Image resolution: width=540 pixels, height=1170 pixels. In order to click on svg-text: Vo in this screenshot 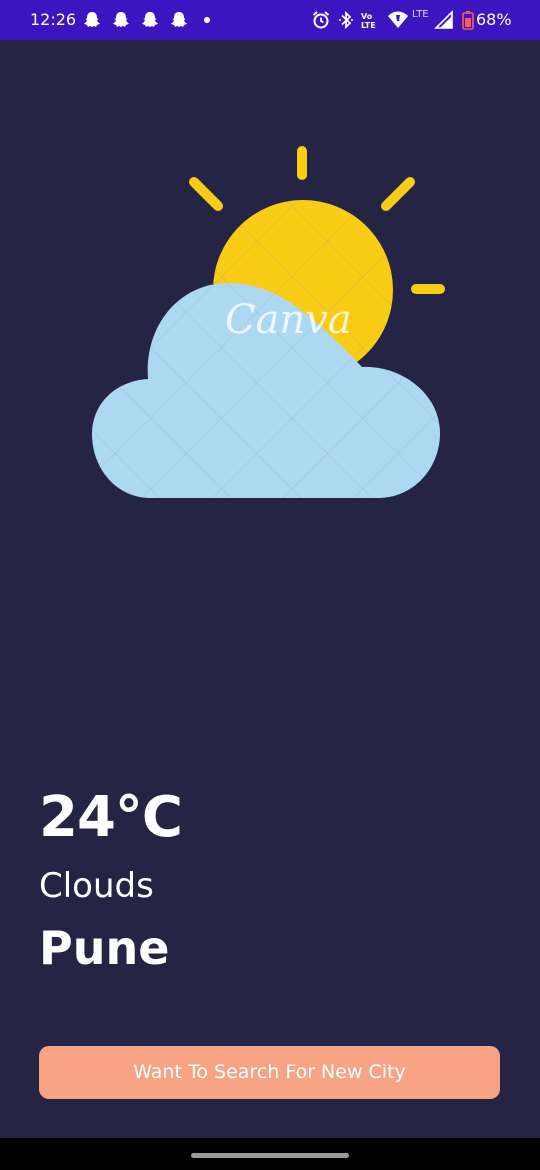, I will do `click(367, 16)`.